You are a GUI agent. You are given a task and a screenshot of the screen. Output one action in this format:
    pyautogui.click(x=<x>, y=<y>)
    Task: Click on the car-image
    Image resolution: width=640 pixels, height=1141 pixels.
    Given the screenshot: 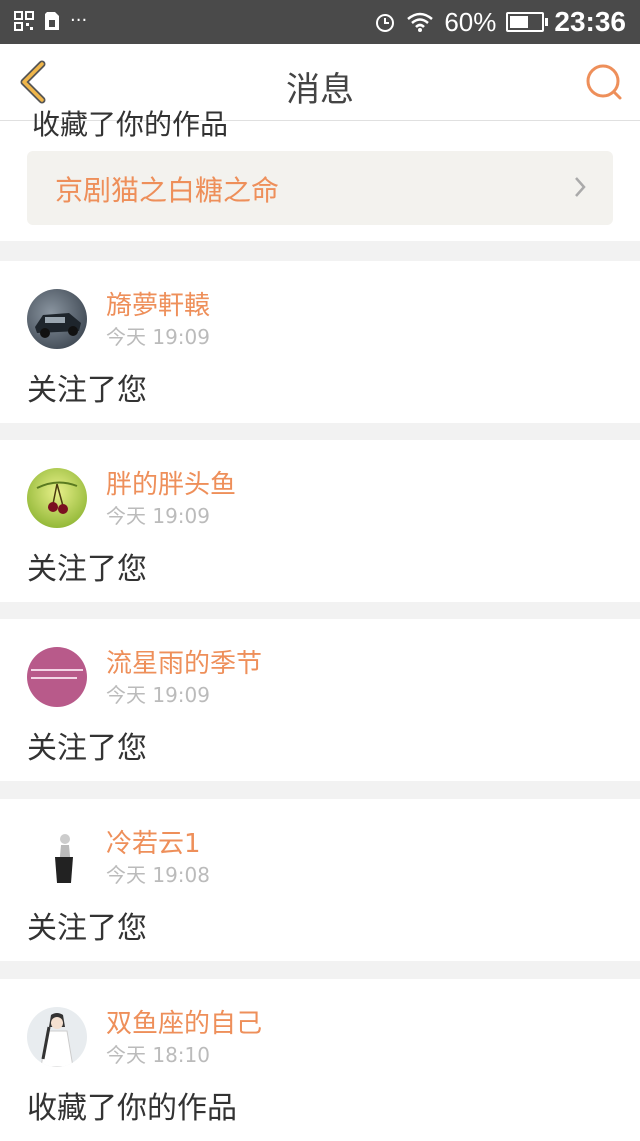 What is the action you would take?
    pyautogui.click(x=58, y=325)
    